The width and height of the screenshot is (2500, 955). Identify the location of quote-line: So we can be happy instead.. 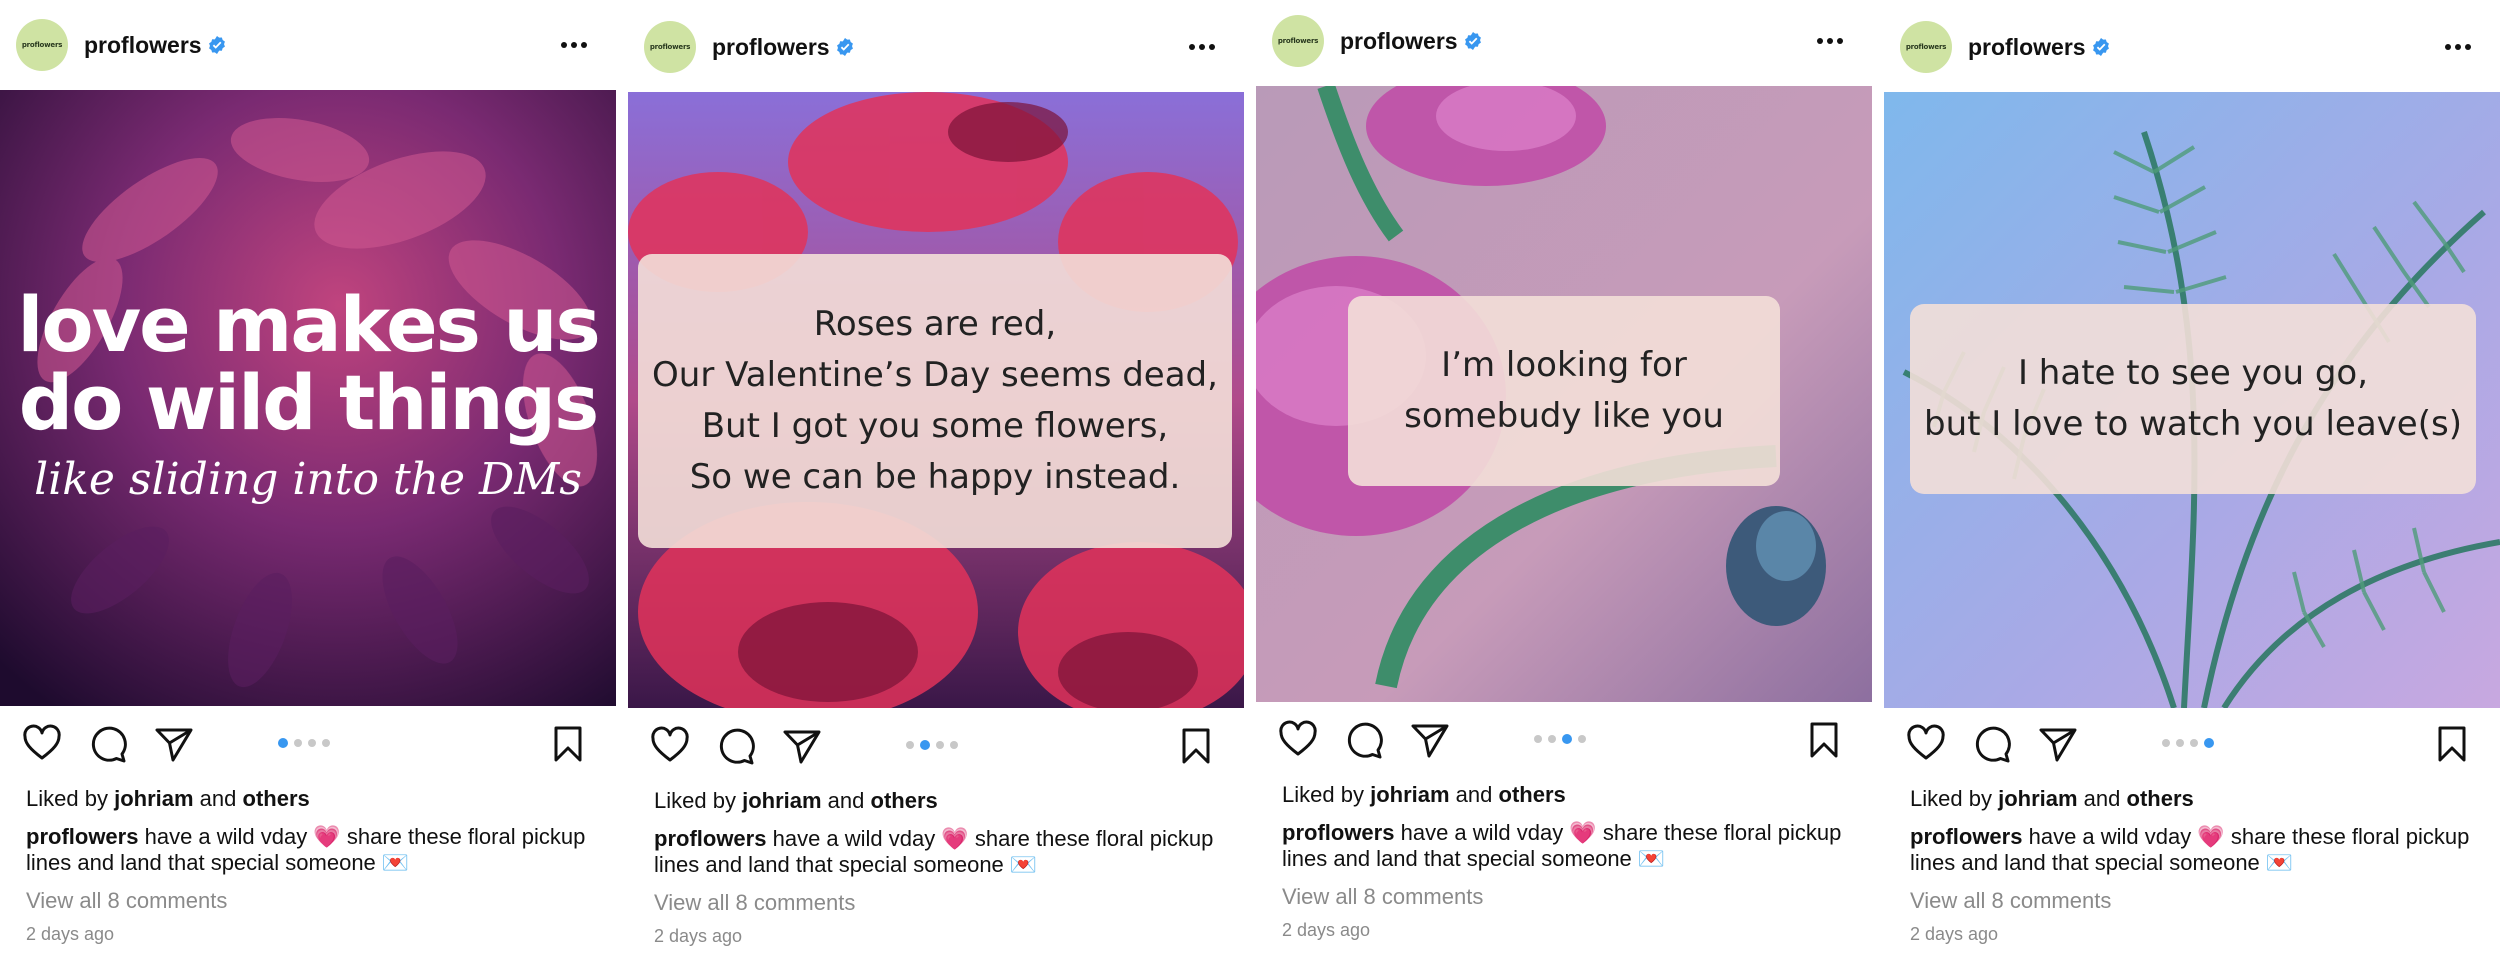
(935, 477).